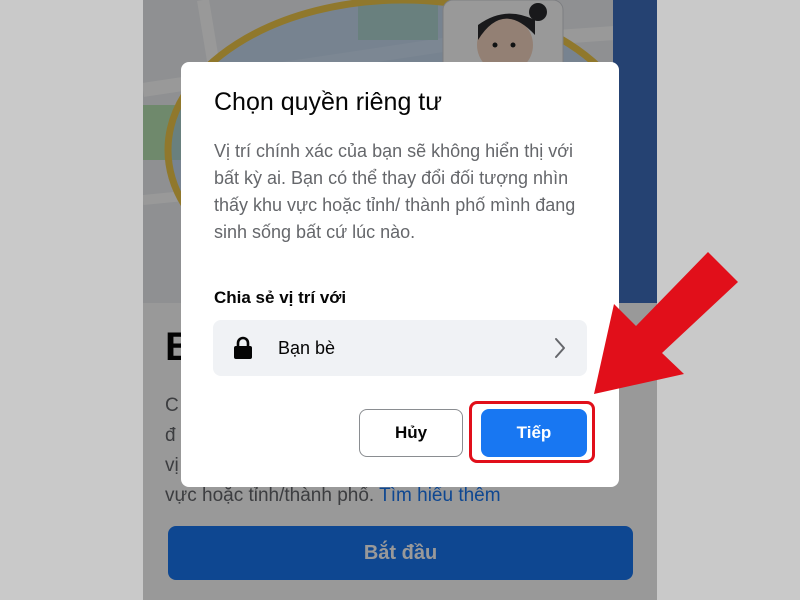 This screenshot has width=800, height=600. Describe the element at coordinates (560, 348) in the screenshot. I see `chevron-right-icon` at that location.